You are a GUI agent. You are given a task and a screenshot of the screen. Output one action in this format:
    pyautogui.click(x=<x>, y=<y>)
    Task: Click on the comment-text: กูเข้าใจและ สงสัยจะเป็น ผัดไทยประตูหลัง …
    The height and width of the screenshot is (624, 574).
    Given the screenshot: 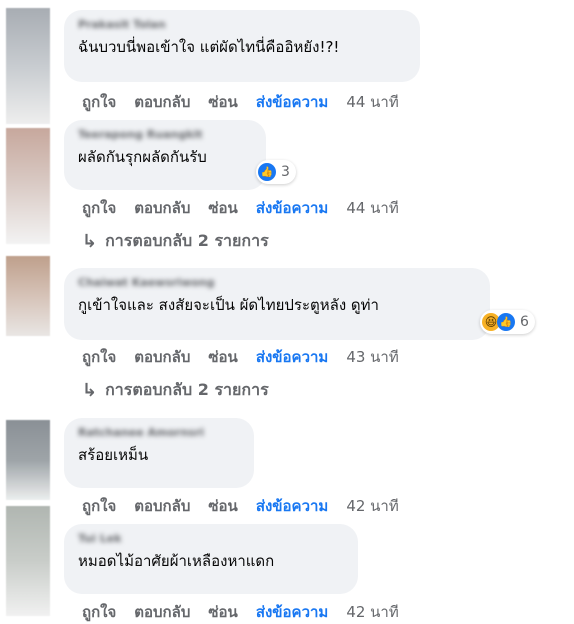 What is the action you would take?
    pyautogui.click(x=228, y=305)
    